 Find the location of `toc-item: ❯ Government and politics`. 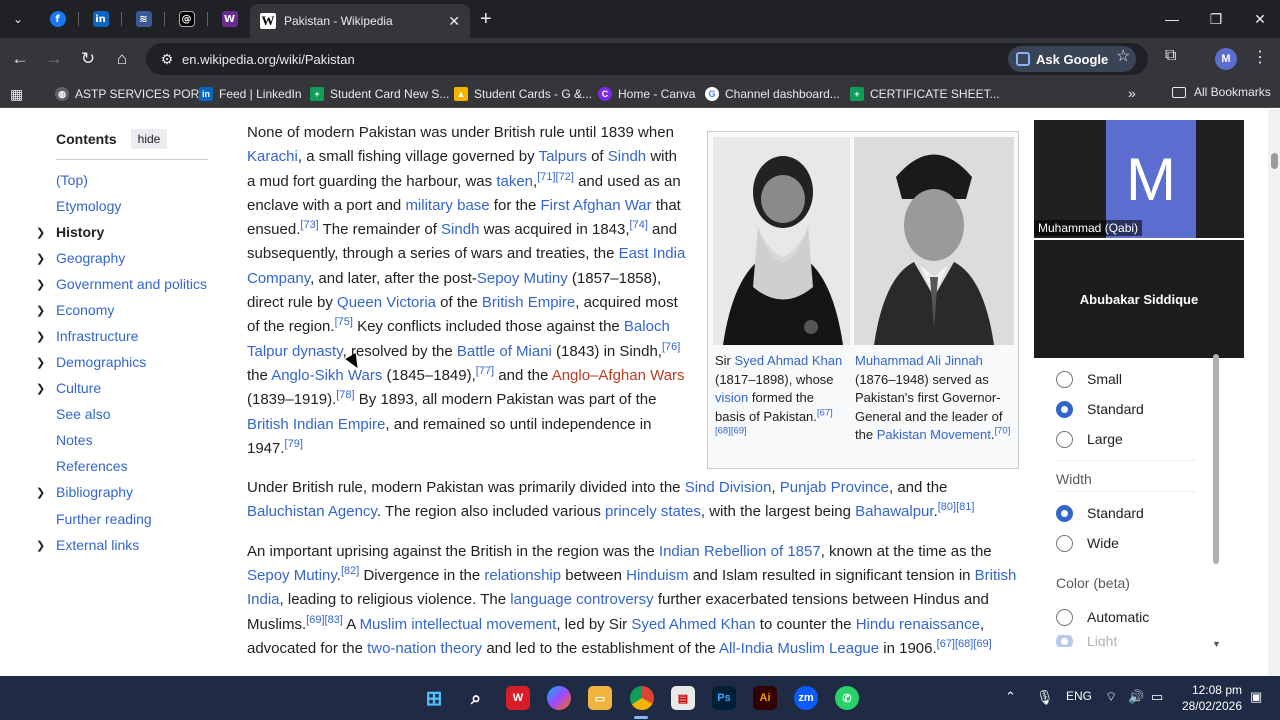

toc-item: ❯ Government and politics is located at coordinates (121, 284).